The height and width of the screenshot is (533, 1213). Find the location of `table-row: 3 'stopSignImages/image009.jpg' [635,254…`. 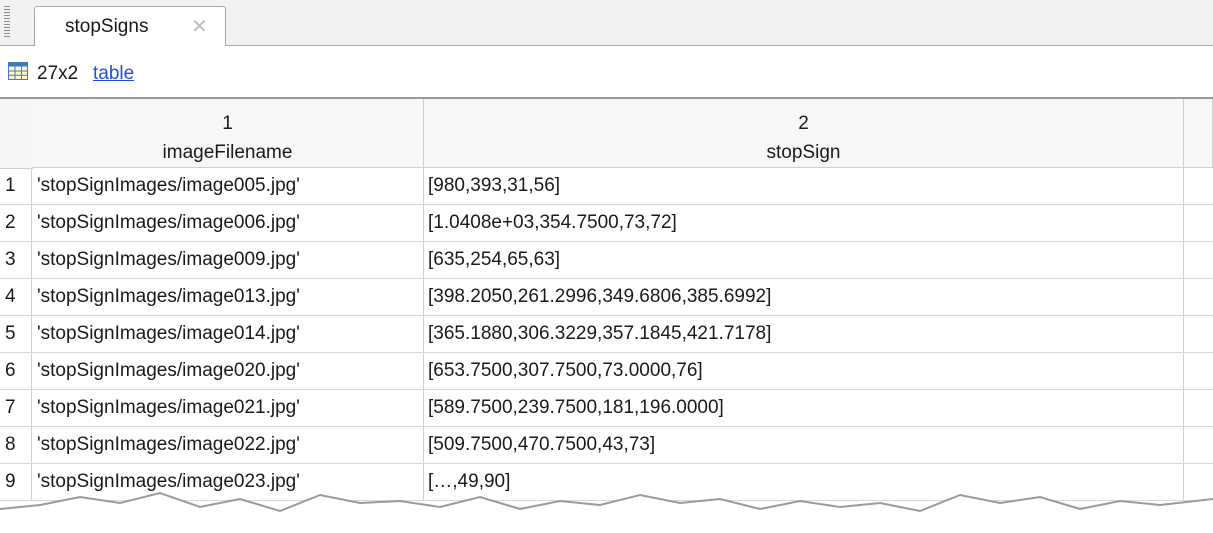

table-row: 3 'stopSignImages/image009.jpg' [635,254… is located at coordinates (606, 260).